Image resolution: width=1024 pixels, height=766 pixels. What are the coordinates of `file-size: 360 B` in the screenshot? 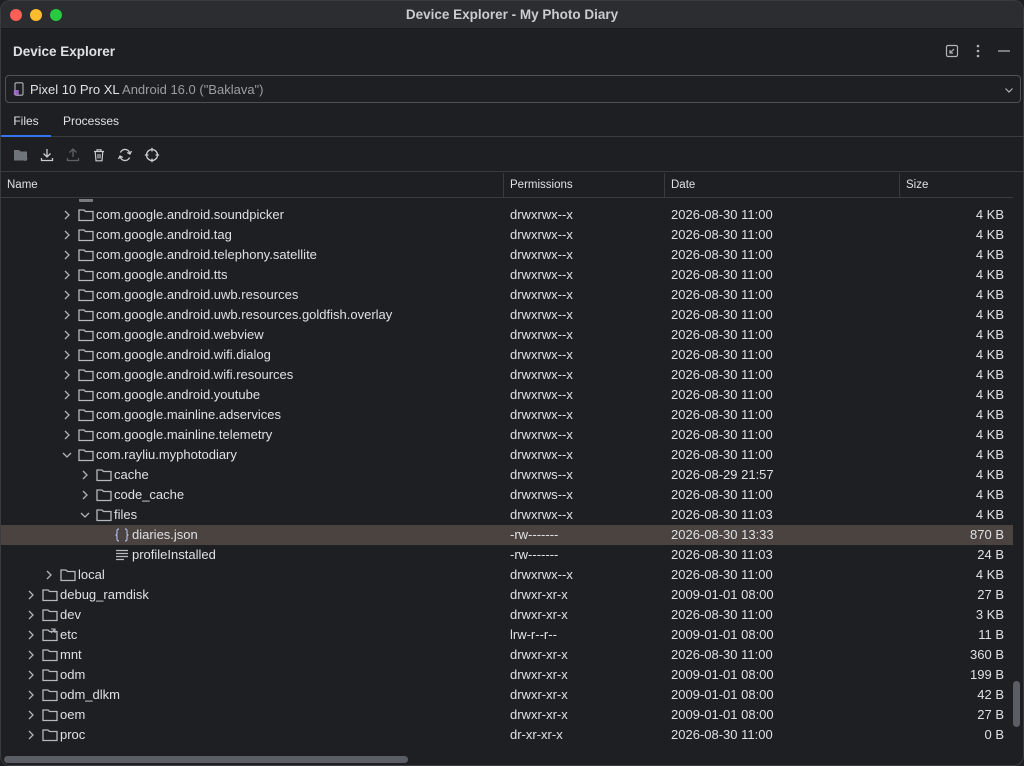 It's located at (987, 654).